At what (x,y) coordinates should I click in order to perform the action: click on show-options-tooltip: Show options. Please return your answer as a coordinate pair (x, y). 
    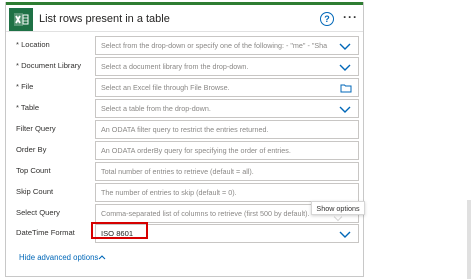
    Looking at the image, I should click on (338, 208).